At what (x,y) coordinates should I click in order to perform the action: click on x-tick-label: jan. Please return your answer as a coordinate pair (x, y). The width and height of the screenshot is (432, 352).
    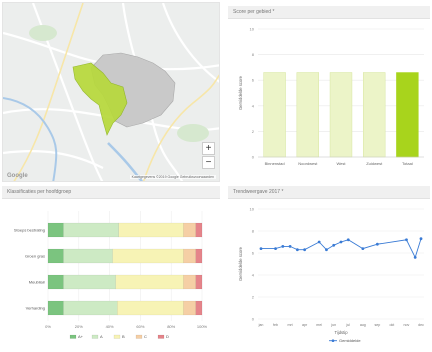
    Looking at the image, I should click on (261, 325).